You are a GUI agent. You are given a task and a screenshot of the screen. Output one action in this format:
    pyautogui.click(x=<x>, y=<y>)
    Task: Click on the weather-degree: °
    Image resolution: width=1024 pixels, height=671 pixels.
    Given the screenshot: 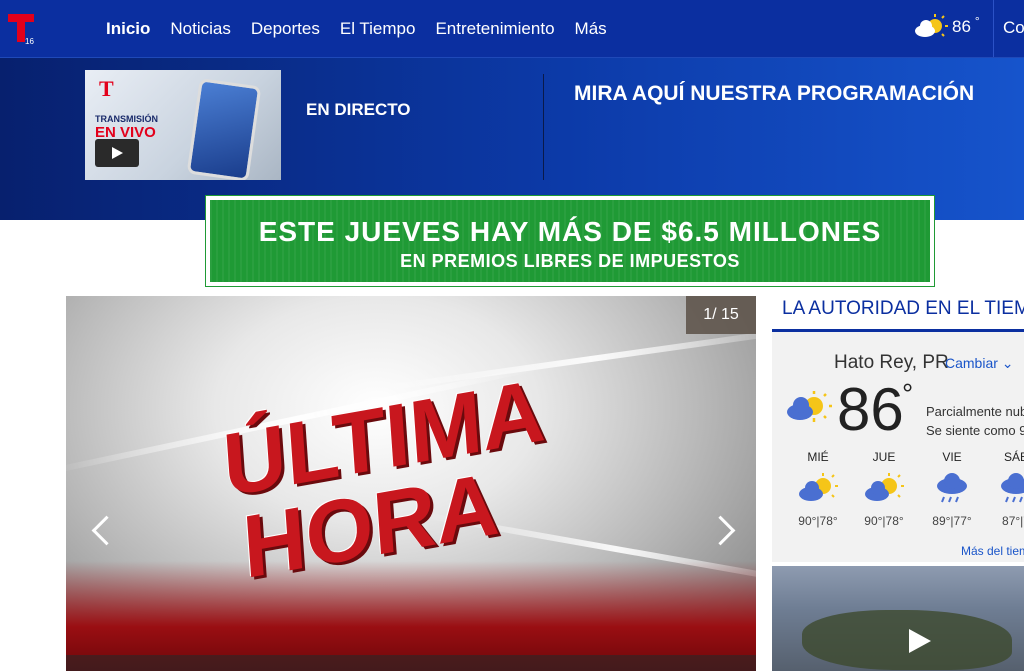 What is the action you would take?
    pyautogui.click(x=908, y=393)
    